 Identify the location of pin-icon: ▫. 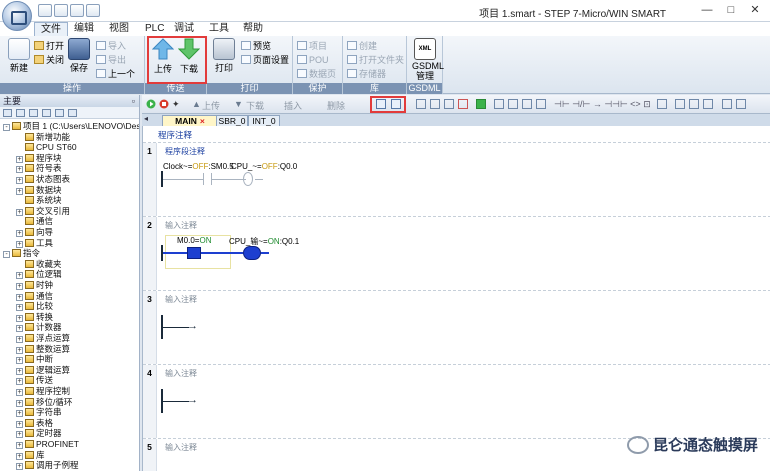
(133, 101).